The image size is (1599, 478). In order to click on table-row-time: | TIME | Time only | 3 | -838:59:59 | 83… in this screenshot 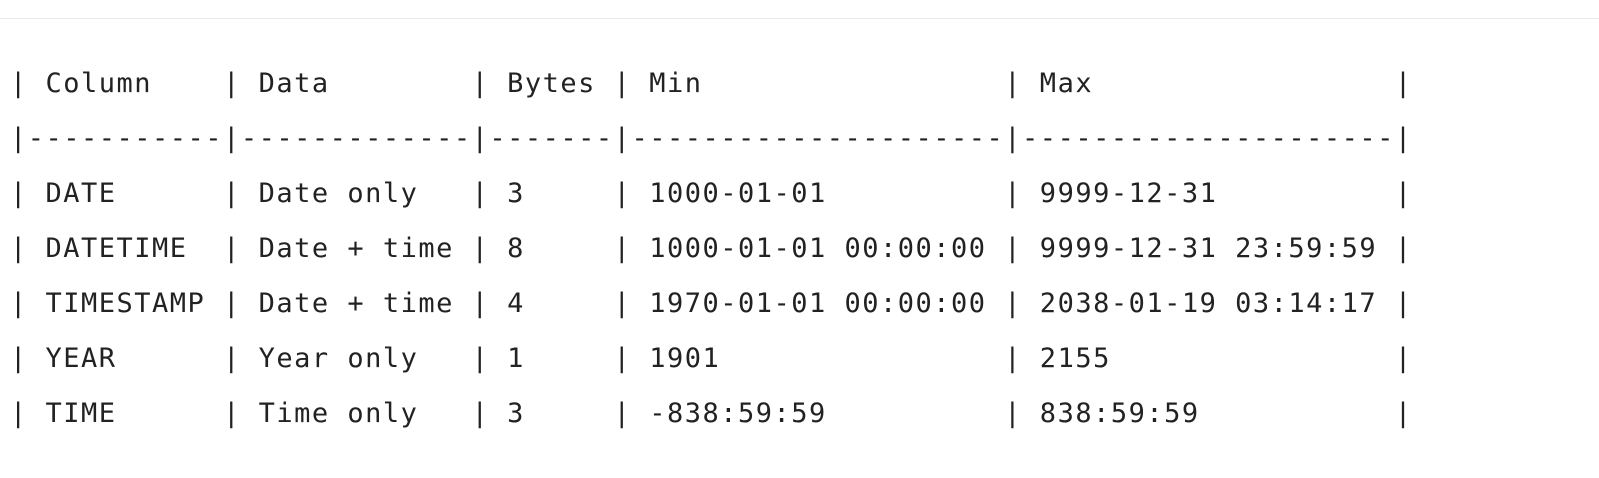, I will do `click(711, 413)`.